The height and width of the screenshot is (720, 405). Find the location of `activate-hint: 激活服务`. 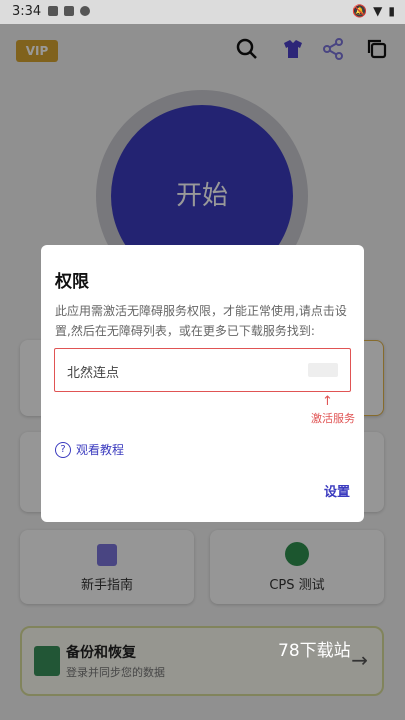

activate-hint: 激活服务 is located at coordinates (333, 418).